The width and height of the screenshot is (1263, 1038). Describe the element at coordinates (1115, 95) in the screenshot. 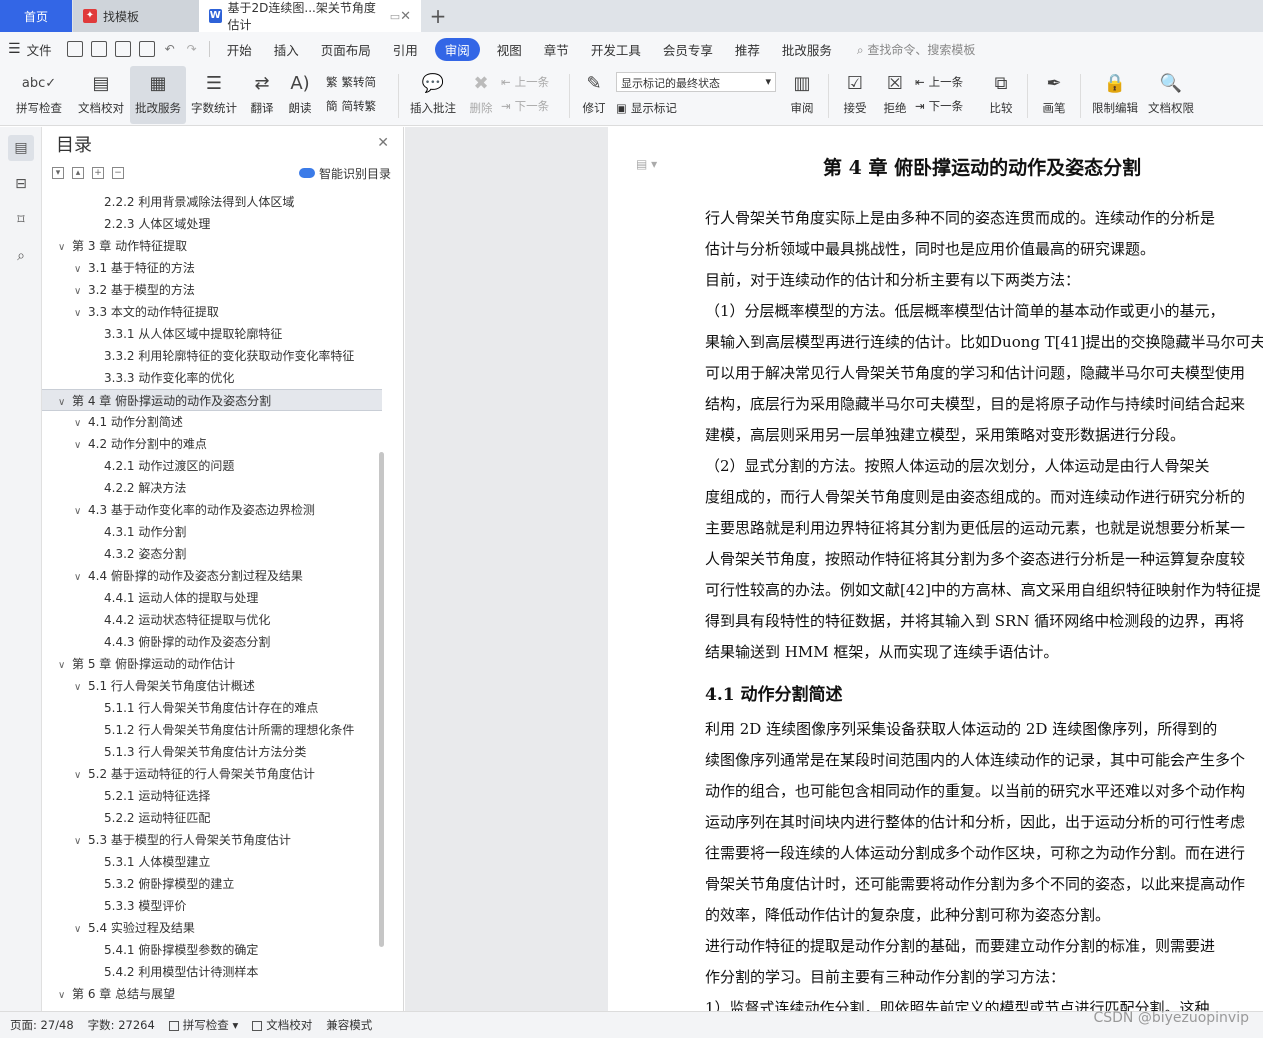

I see `restrict-edit-button: 🔒 限制编辑` at that location.